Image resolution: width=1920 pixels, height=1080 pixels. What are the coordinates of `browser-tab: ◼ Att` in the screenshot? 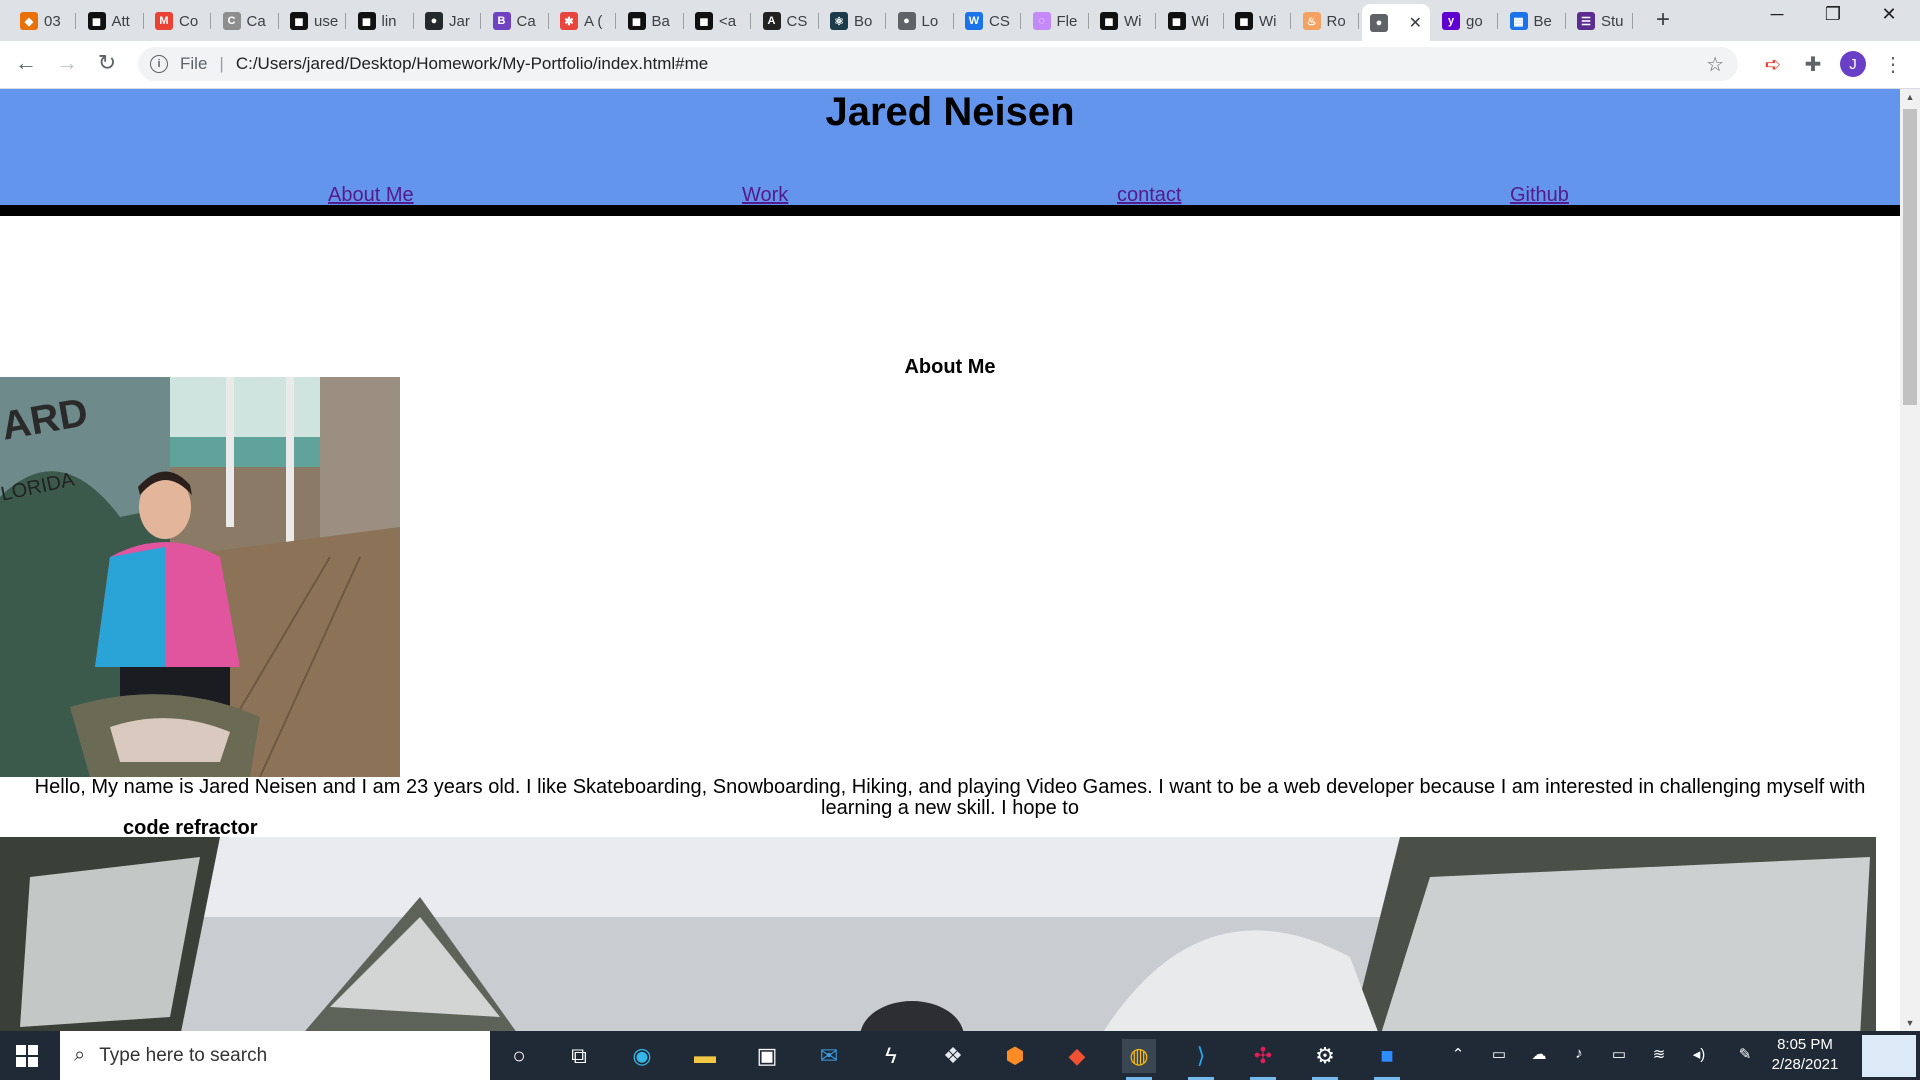 It's located at (112, 21).